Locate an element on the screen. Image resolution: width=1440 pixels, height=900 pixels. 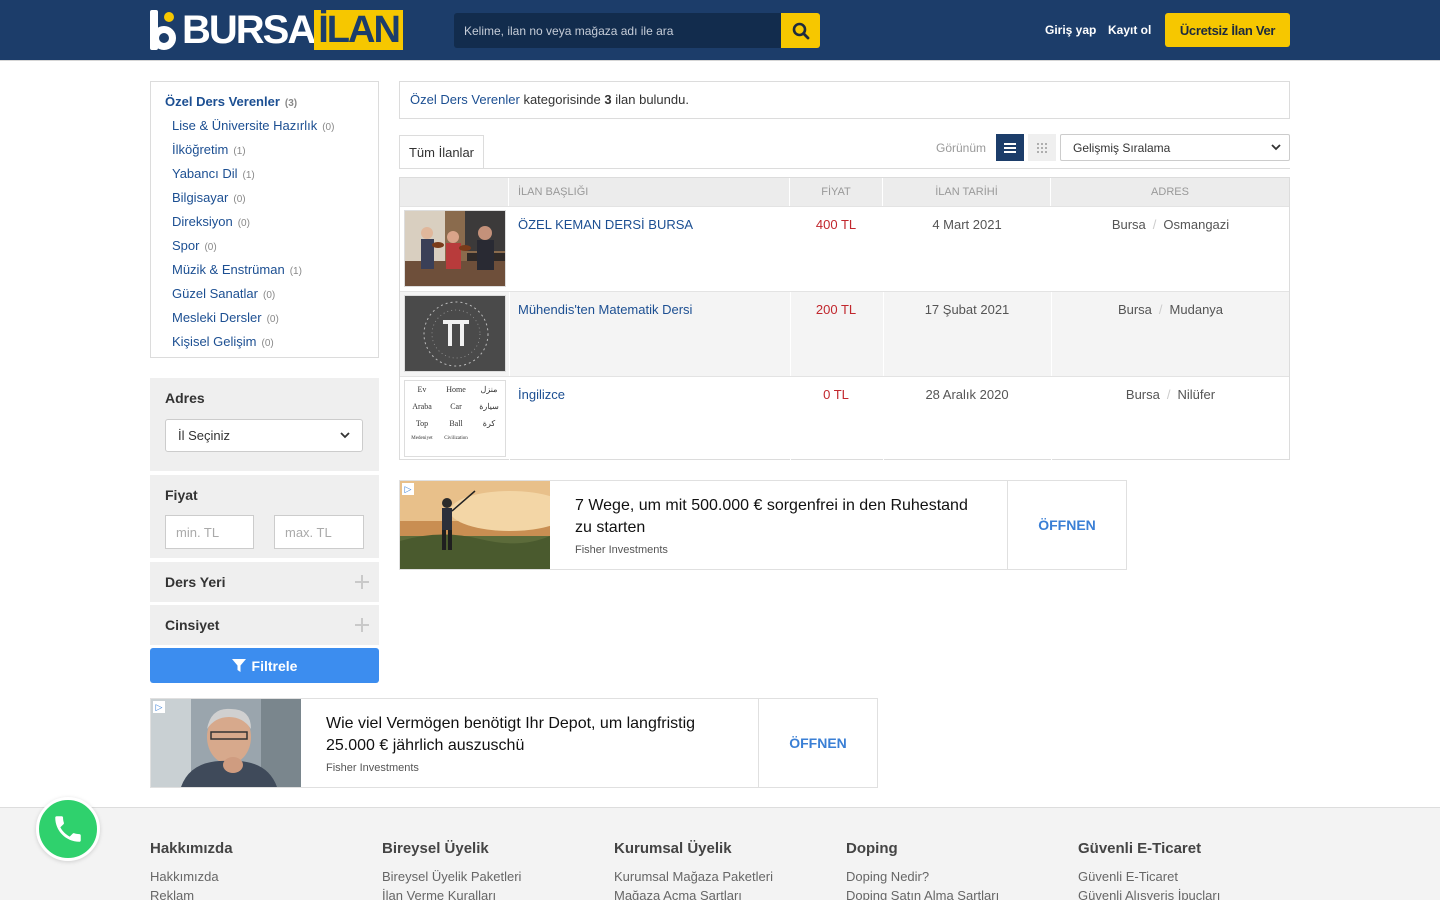
lesson-place-filter: Ders Yeri is located at coordinates (264, 582).